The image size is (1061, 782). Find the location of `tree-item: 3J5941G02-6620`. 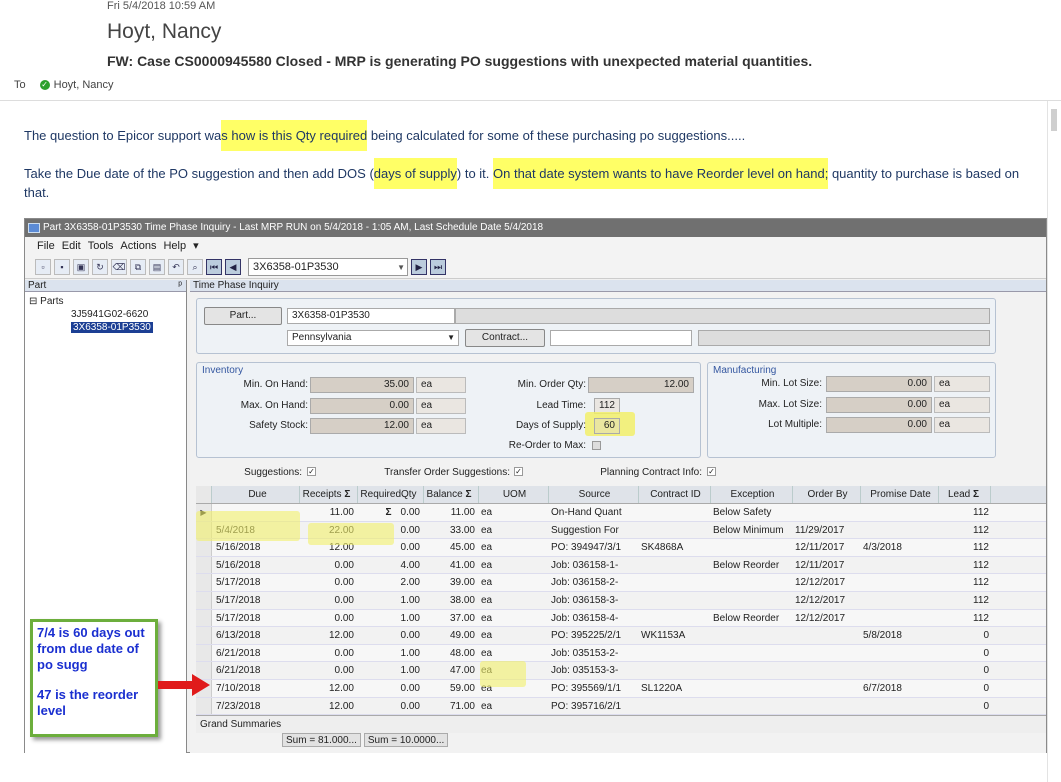

tree-item: 3J5941G02-6620 is located at coordinates (107, 314).